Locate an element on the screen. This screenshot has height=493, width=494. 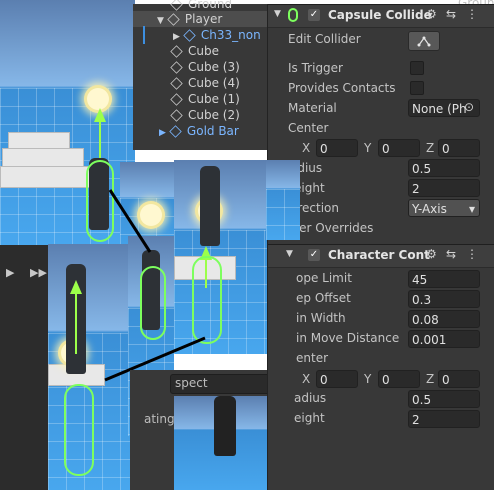
character-legs is located at coordinates (225, 426).